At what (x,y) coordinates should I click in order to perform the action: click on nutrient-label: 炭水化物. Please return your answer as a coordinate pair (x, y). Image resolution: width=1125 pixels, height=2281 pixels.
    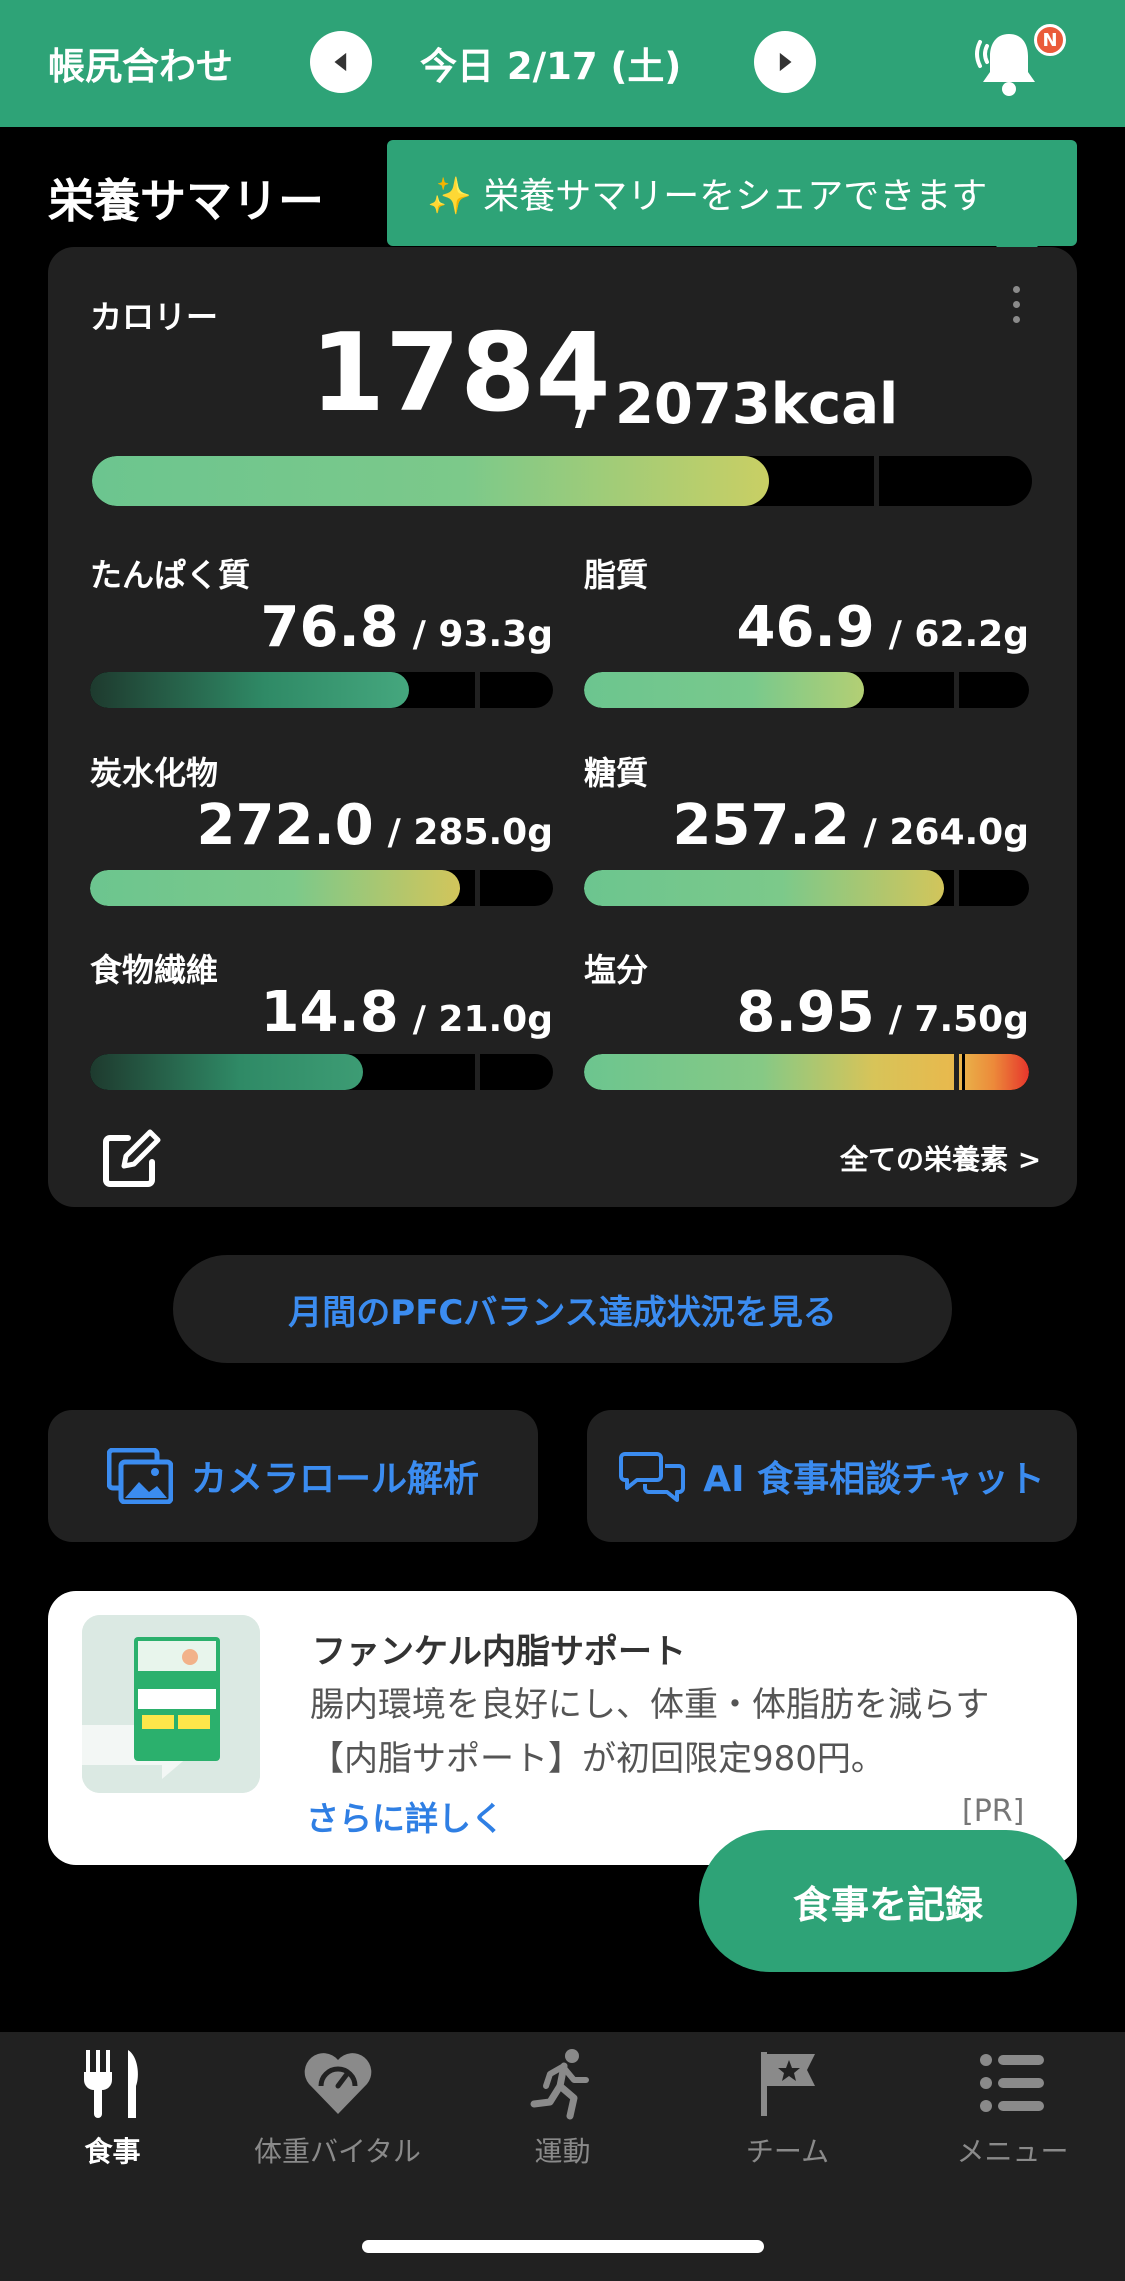
    Looking at the image, I should click on (154, 773).